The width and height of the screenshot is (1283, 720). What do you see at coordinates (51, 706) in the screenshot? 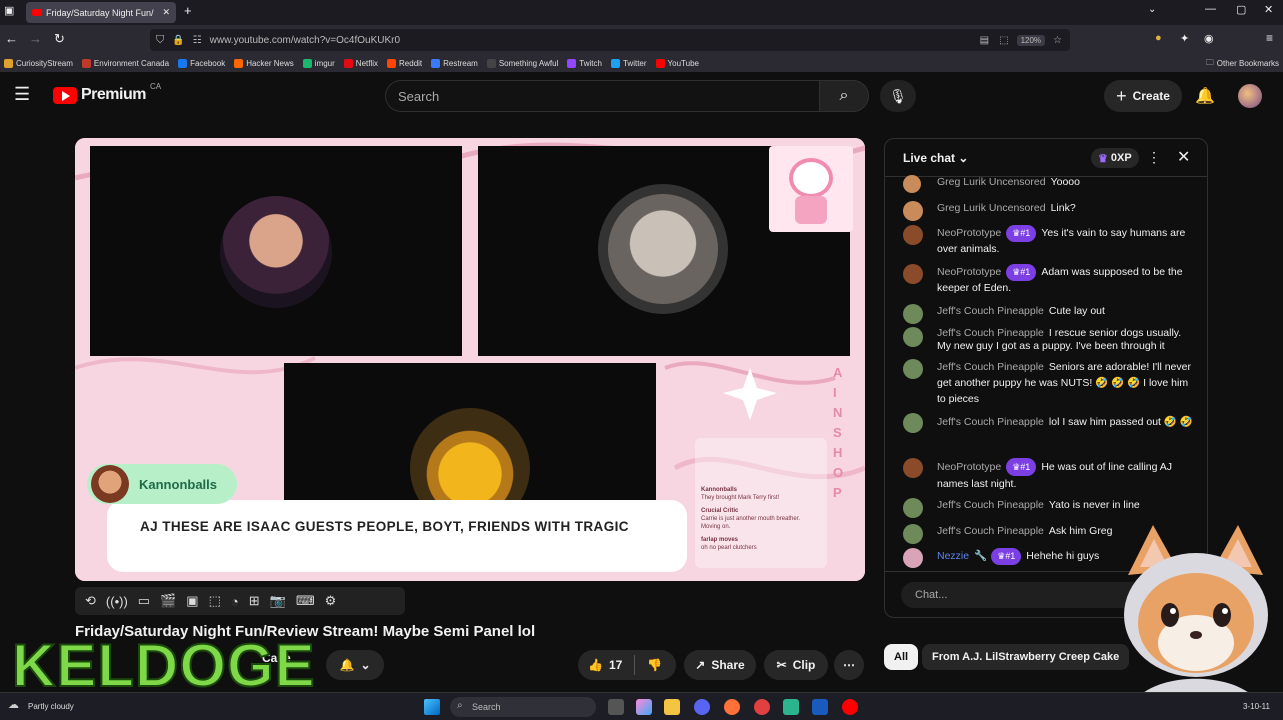
I see `weather-text: Partly cloudy` at bounding box center [51, 706].